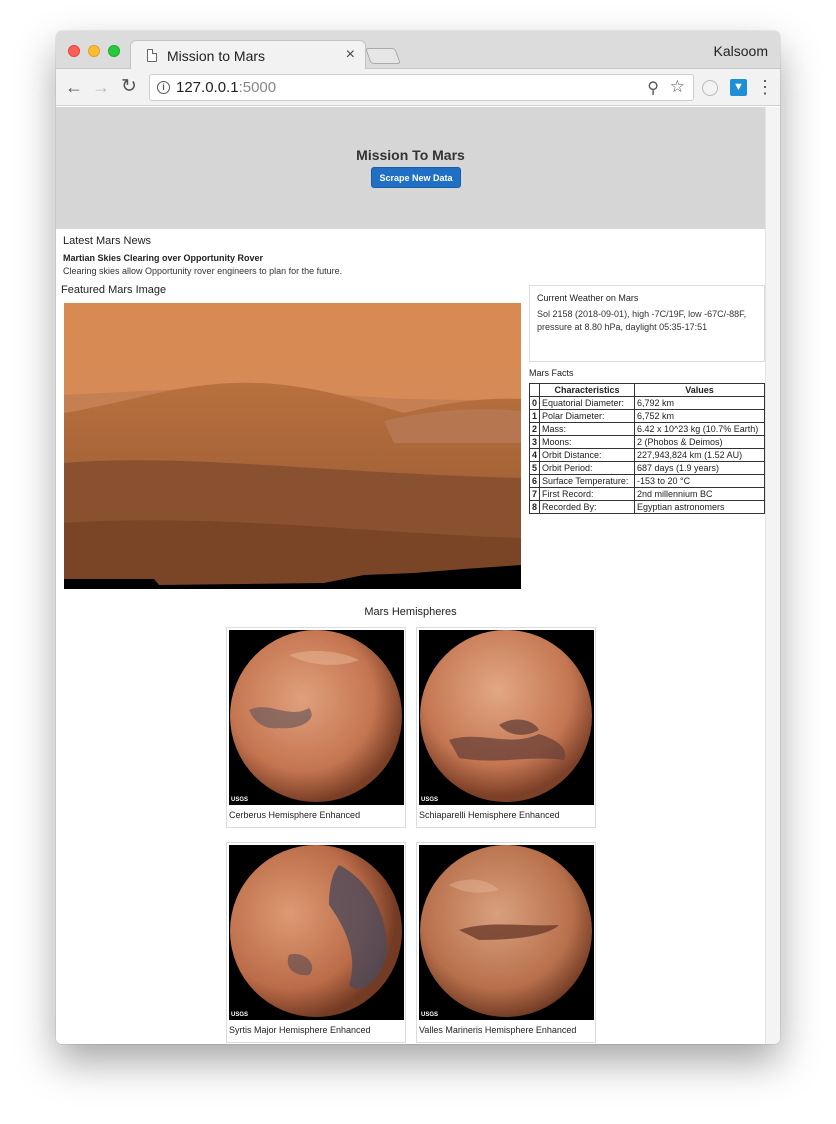  Describe the element at coordinates (587, 429) in the screenshot. I see `characteristic-cell: Mass:` at that location.